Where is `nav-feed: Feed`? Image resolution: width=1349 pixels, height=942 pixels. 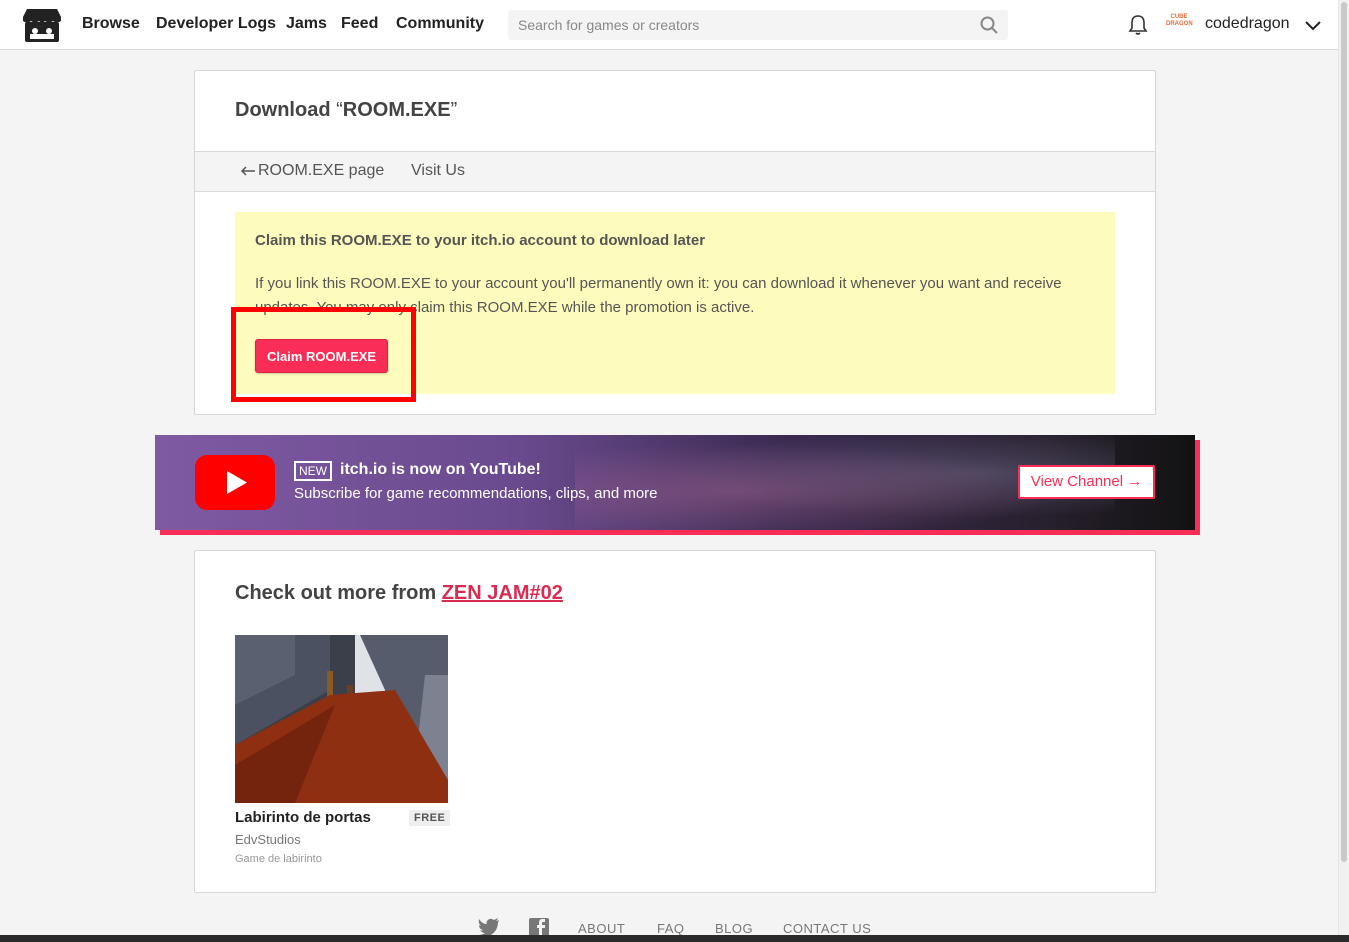
nav-feed: Feed is located at coordinates (359, 24).